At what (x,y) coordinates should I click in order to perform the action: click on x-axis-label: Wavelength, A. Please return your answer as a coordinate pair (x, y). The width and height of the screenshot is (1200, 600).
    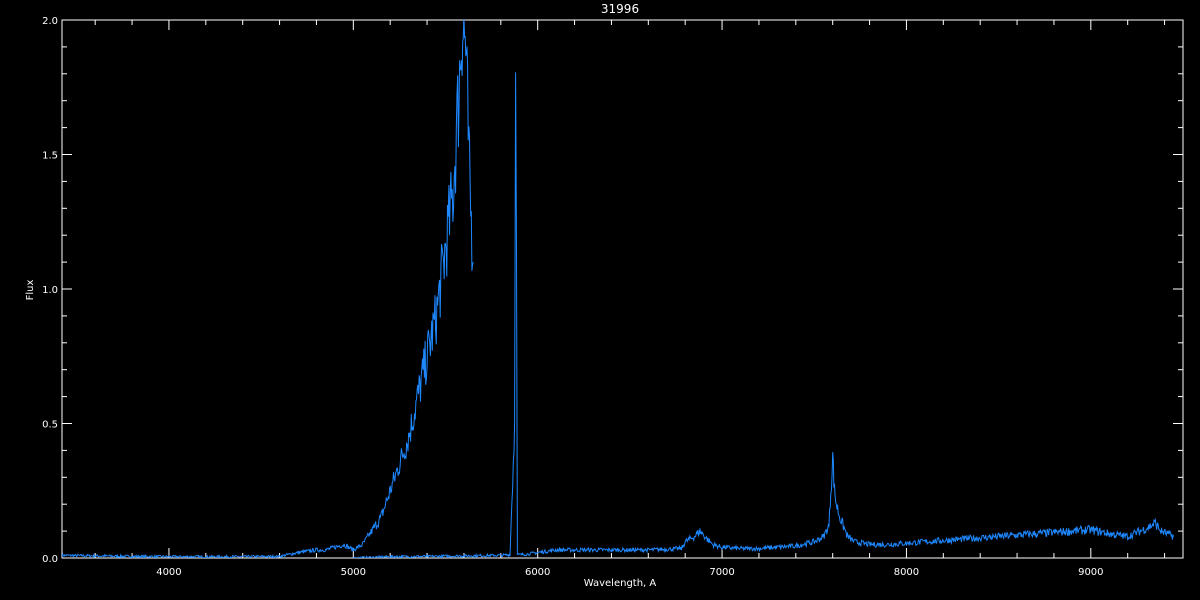
    Looking at the image, I should click on (620, 583).